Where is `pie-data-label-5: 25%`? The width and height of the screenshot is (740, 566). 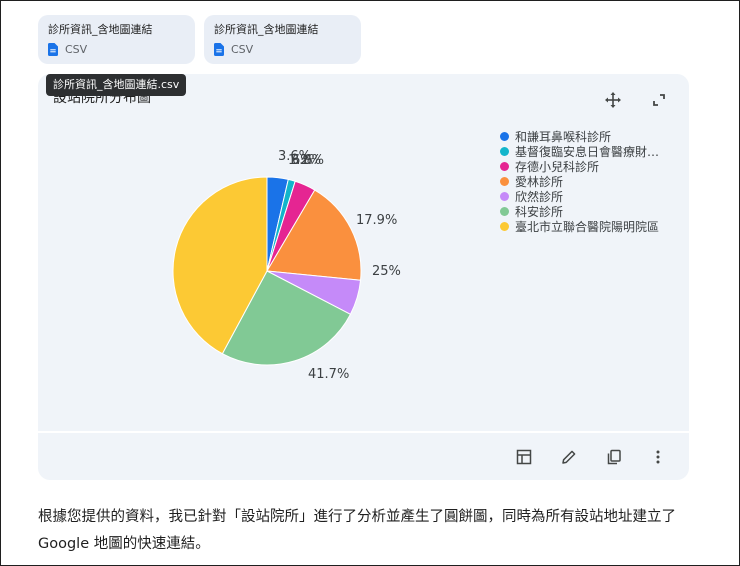
pie-data-label-5: 25% is located at coordinates (386, 271).